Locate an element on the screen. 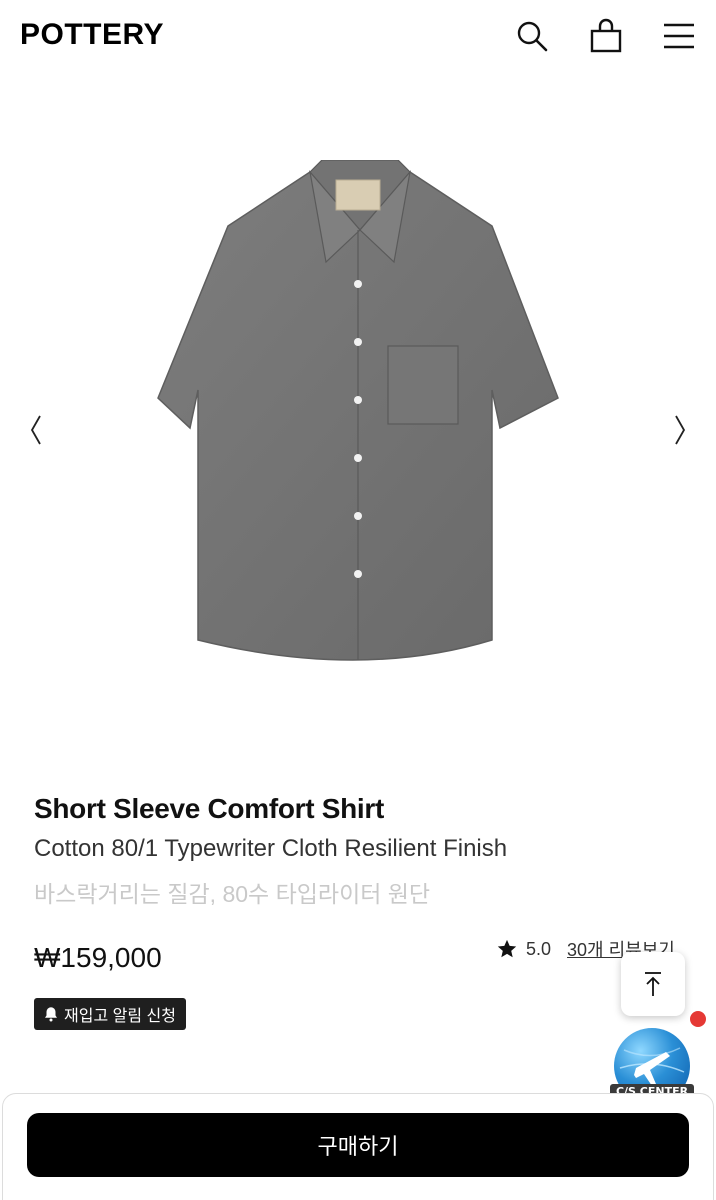  shopping-bag-icon is located at coordinates (606, 36).